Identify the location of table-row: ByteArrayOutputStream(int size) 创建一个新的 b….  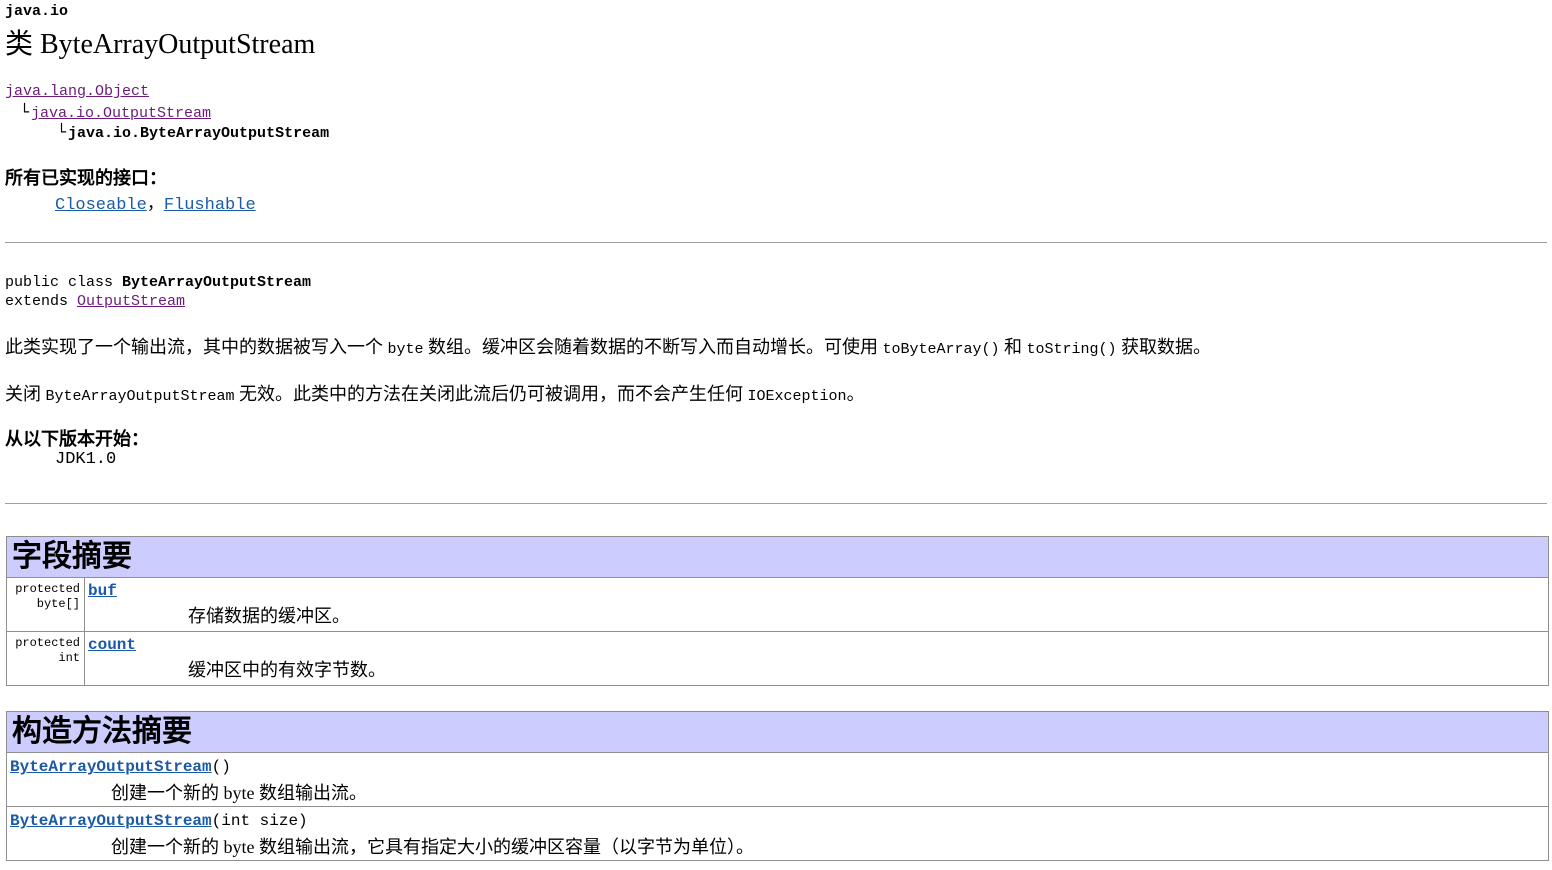
(777, 833).